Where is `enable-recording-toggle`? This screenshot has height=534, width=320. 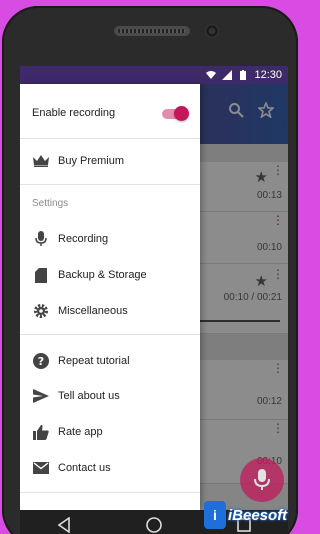 enable-recording-toggle is located at coordinates (175, 114).